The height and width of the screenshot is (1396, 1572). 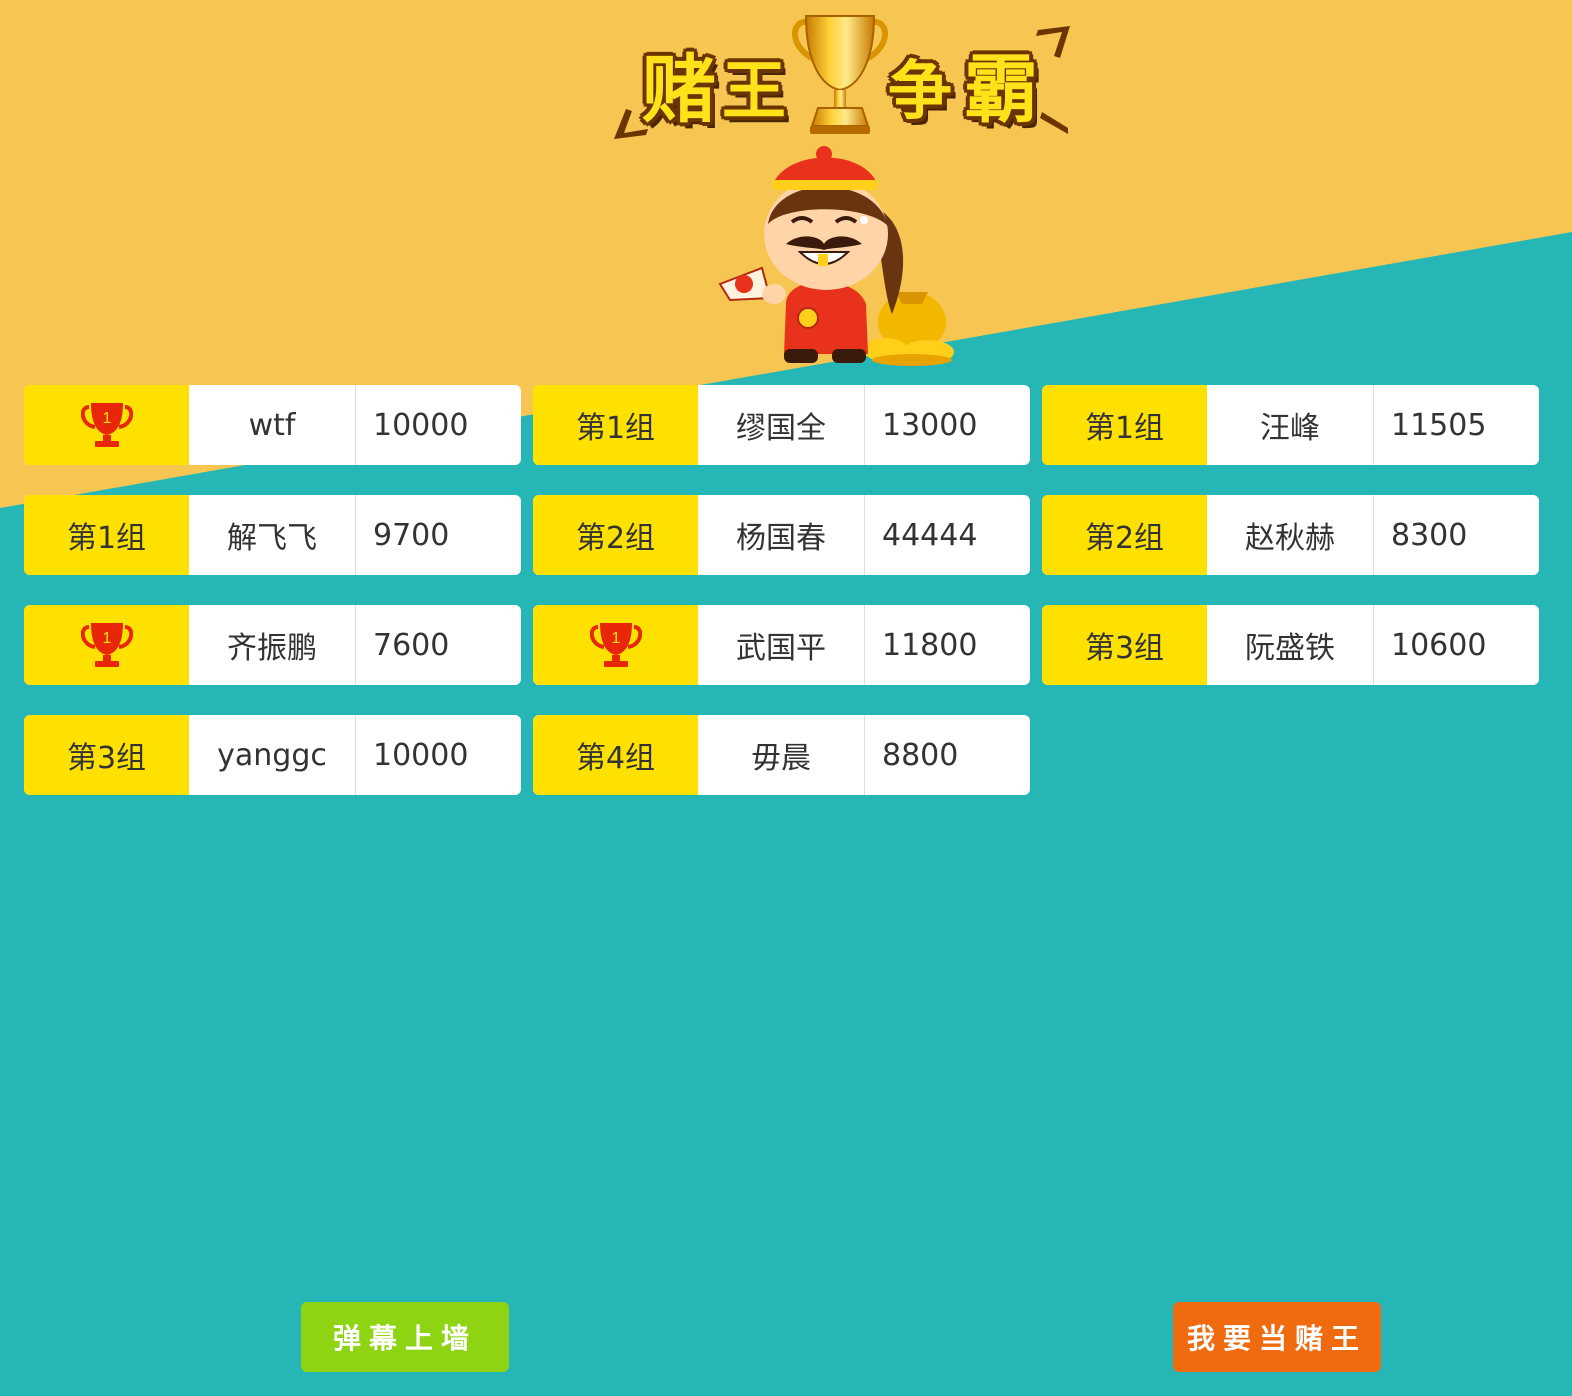 I want to click on danmu-wall-button: 弹幕上墙, so click(x=405, y=1337).